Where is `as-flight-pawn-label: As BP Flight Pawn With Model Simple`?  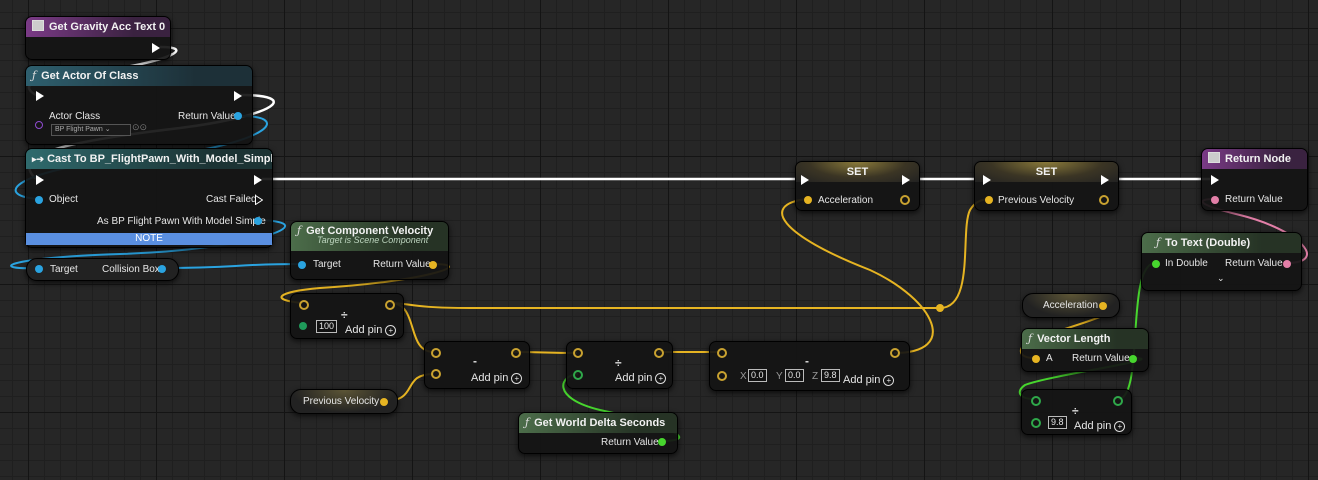
as-flight-pawn-label: As BP Flight Pawn With Model Simple is located at coordinates (181, 221).